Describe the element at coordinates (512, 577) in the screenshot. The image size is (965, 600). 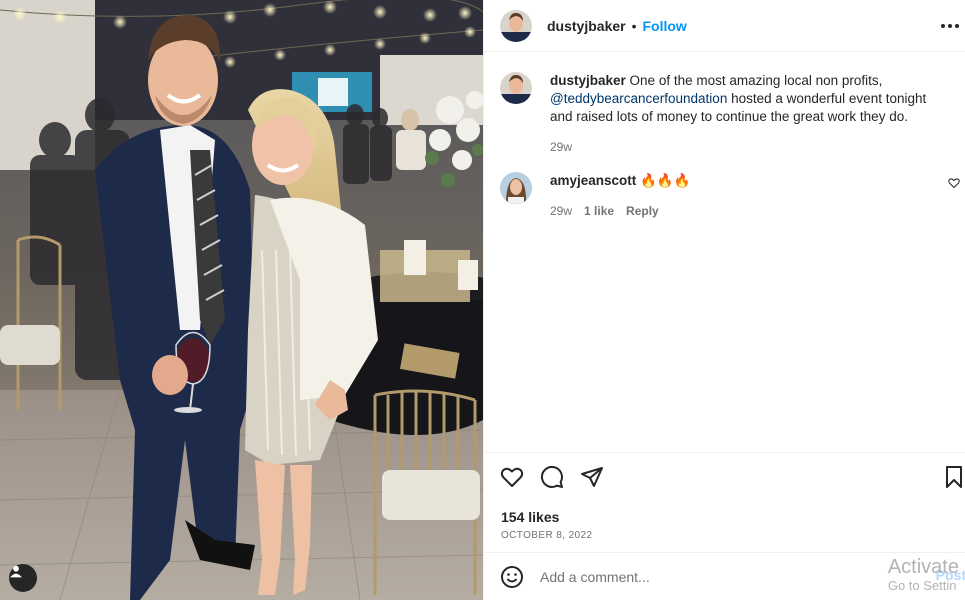
I see `emoji-icon` at that location.